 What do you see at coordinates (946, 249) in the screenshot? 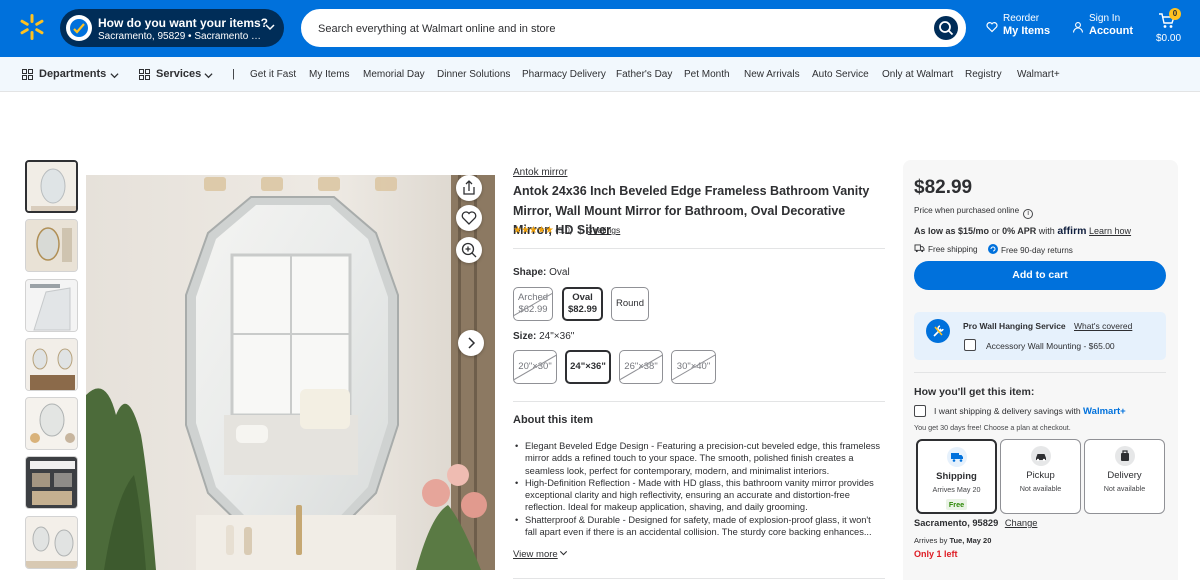
I see `free-shipping: Free shipping` at bounding box center [946, 249].